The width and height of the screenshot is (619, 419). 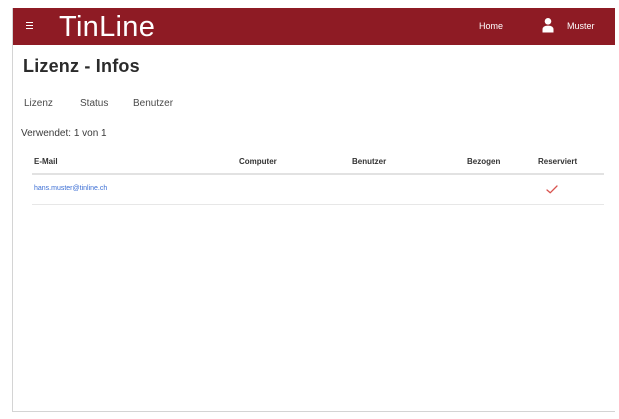 I want to click on email-link: hans.muster@tinline.ch, so click(x=70, y=188).